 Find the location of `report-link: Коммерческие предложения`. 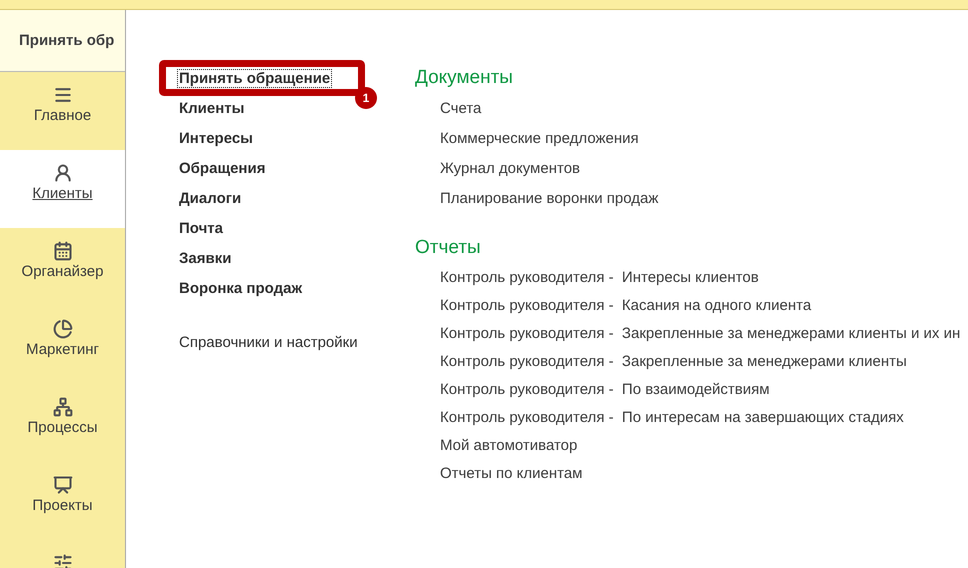

report-link: Коммерческие предложения is located at coordinates (687, 138).